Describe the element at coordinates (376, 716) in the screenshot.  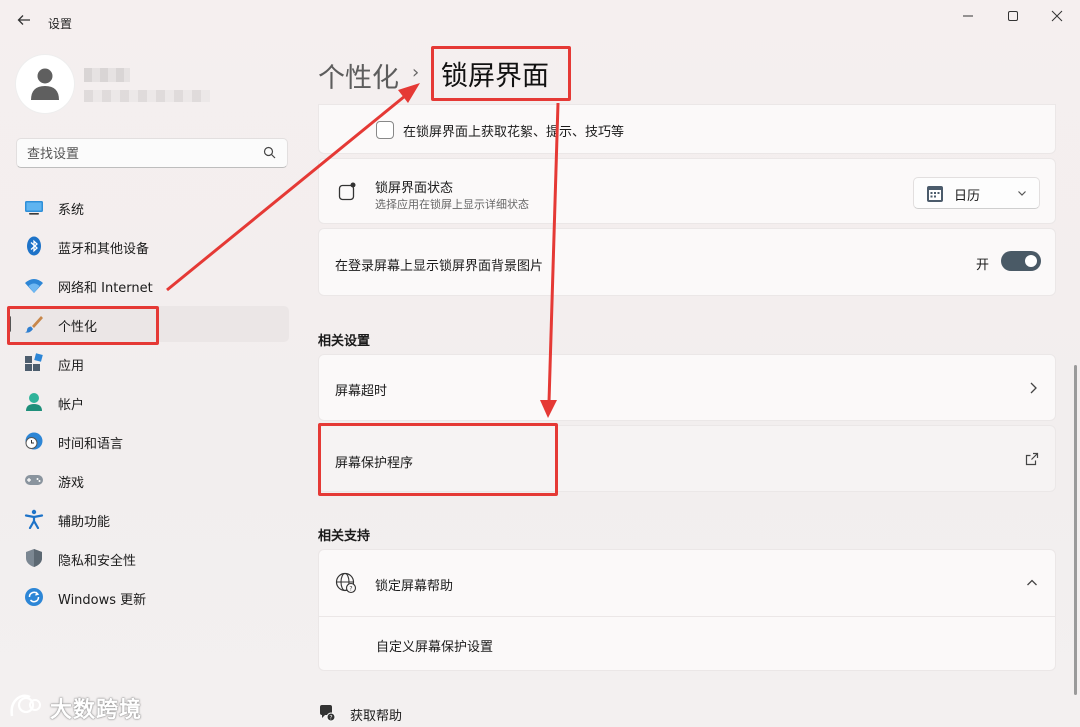
I see `get-help-label: 获取帮助` at that location.